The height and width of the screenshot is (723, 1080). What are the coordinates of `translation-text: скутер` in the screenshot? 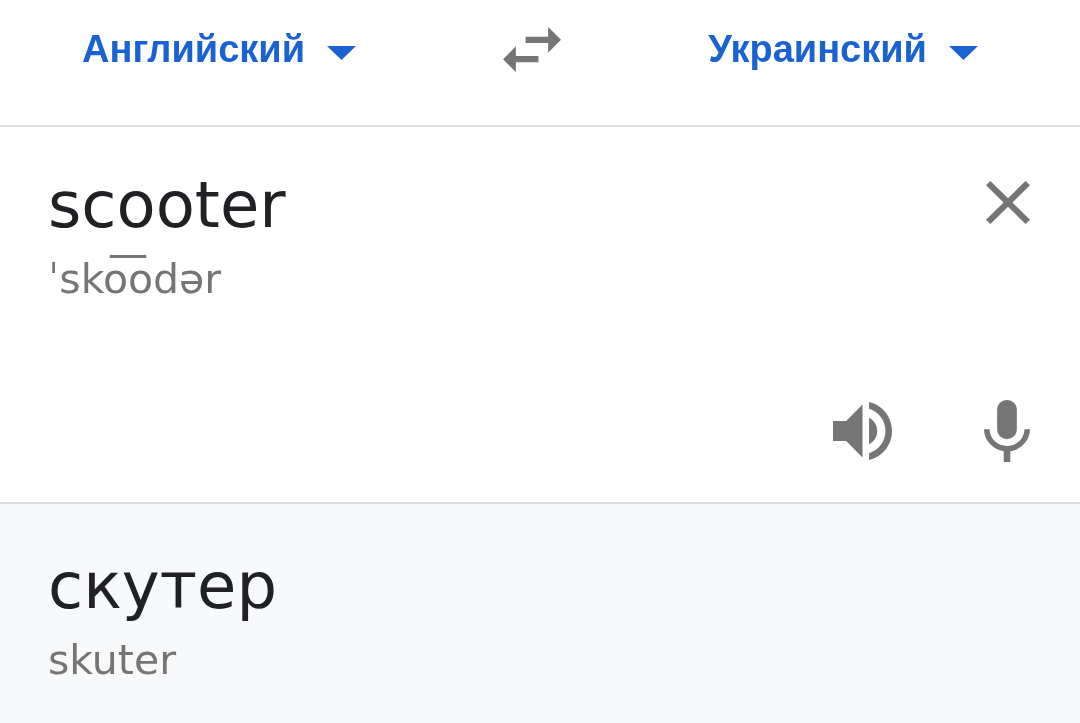 It's located at (162, 586).